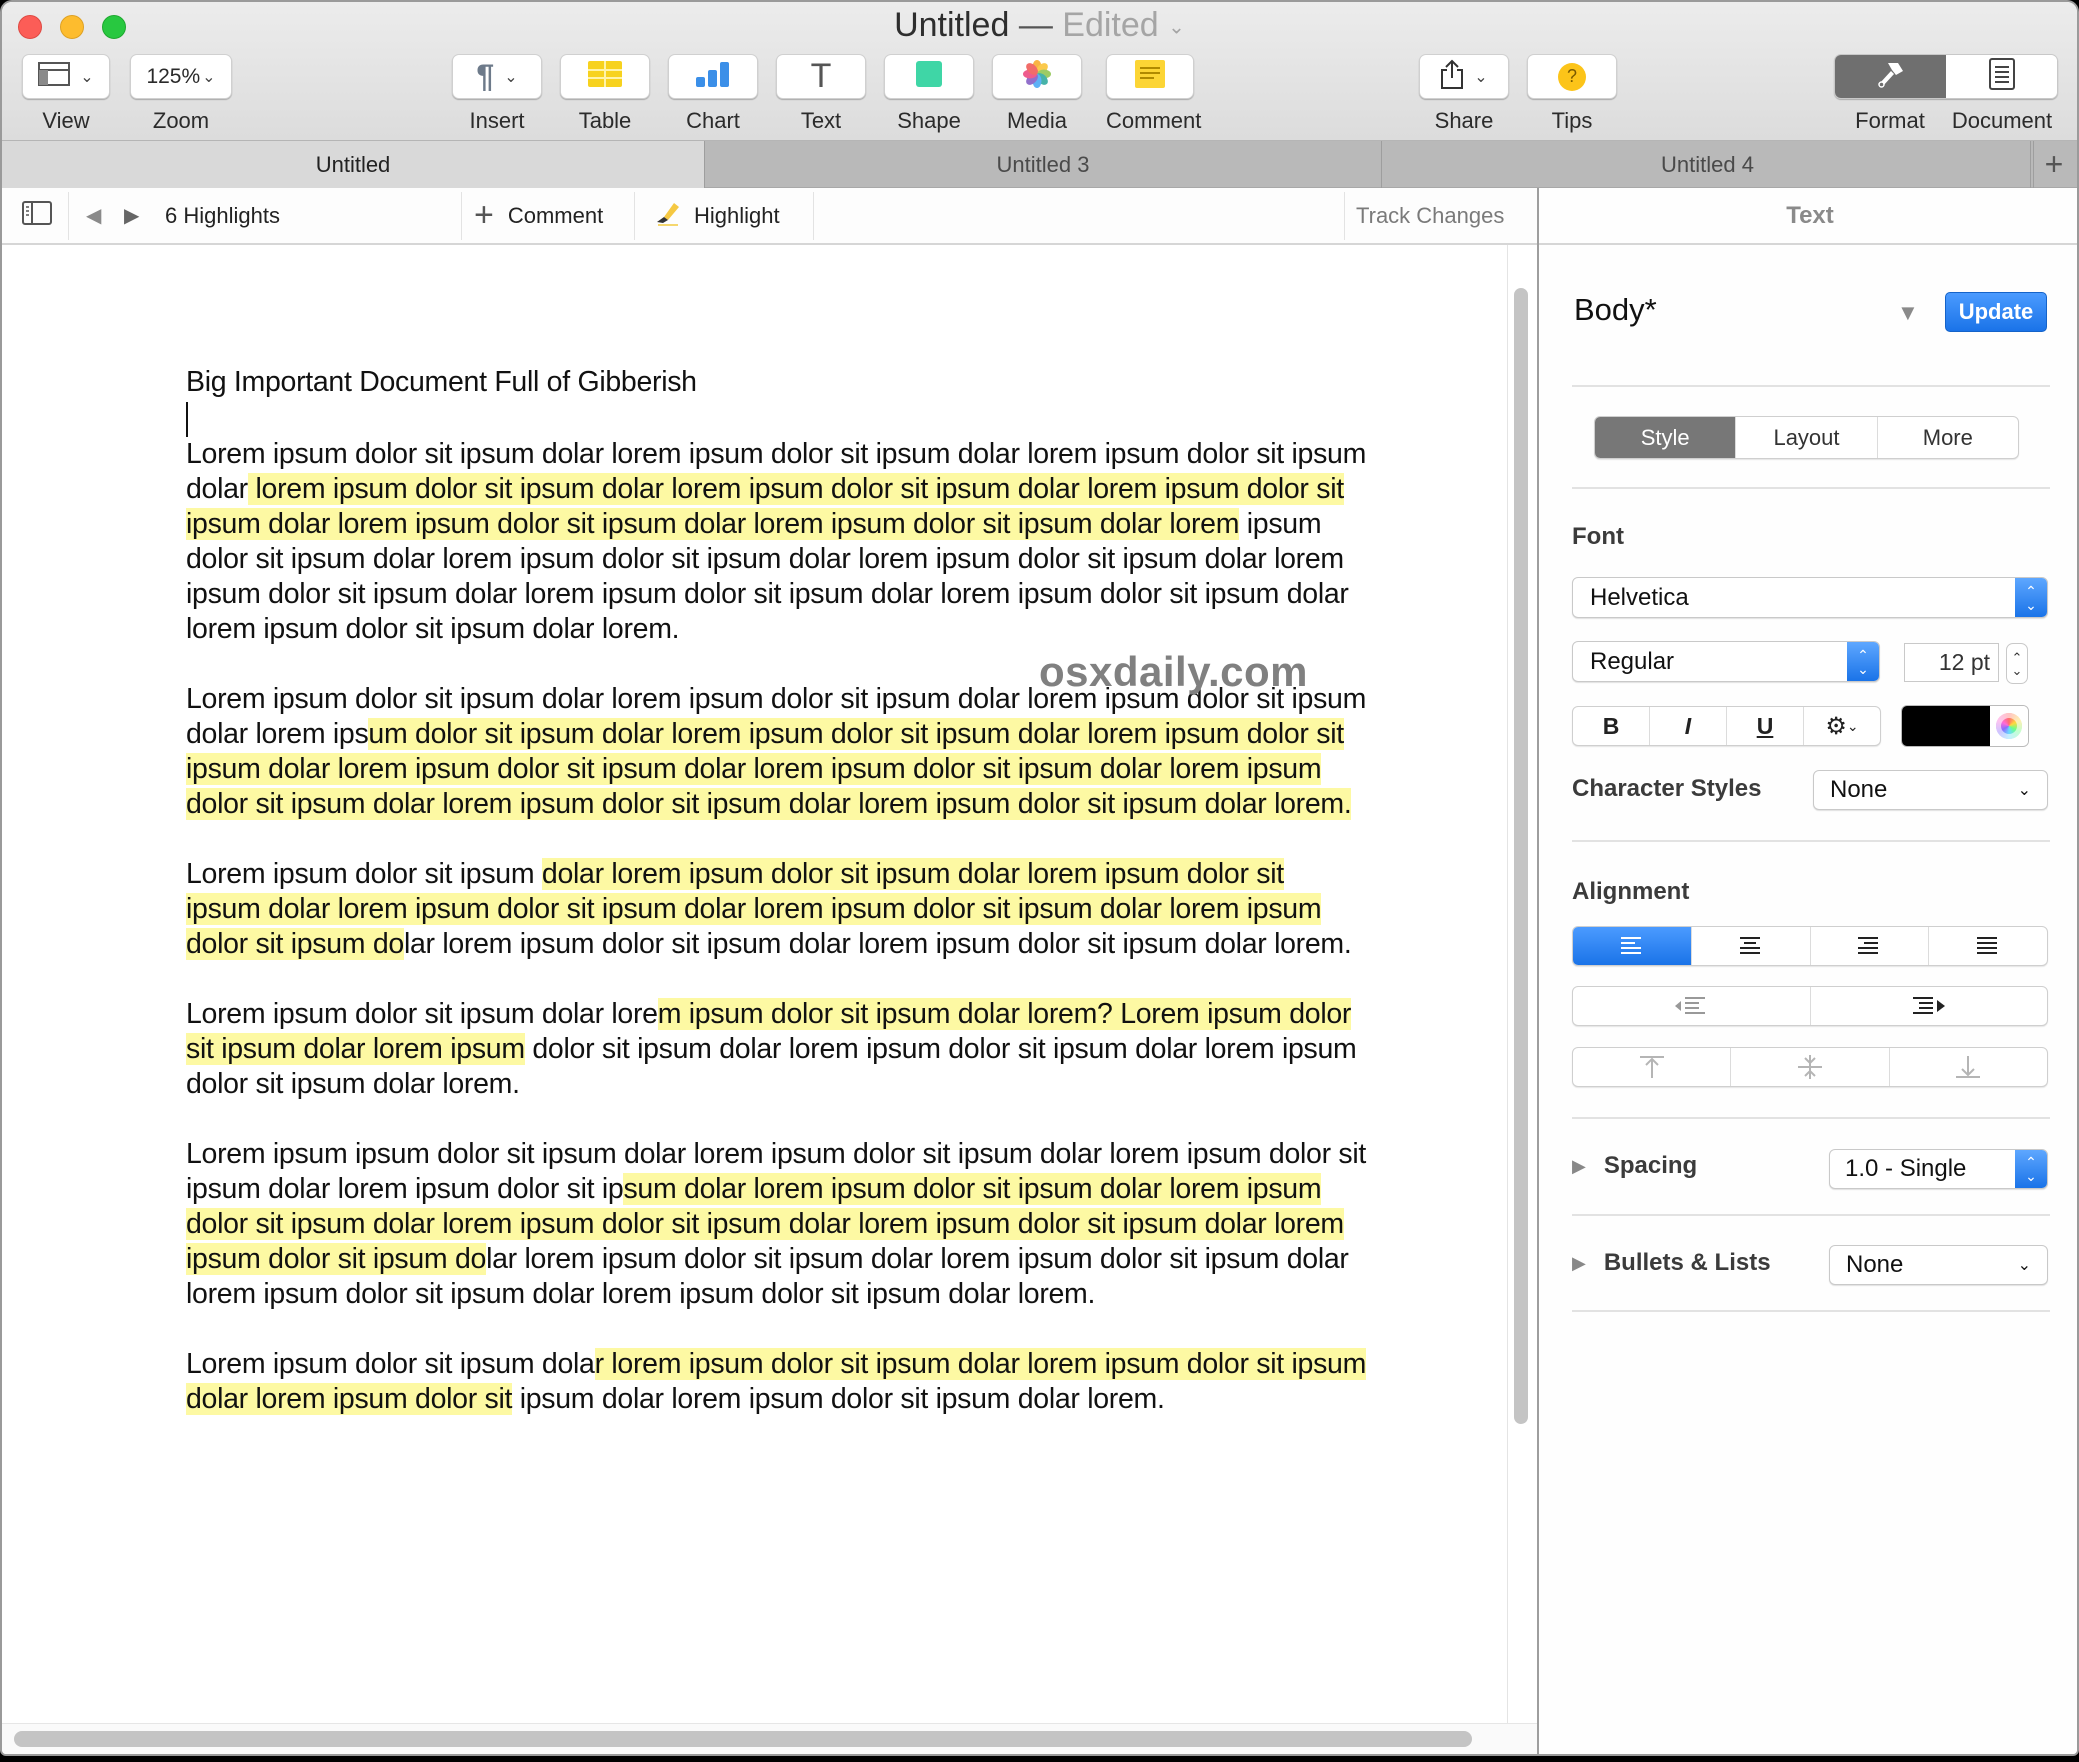 The height and width of the screenshot is (1762, 2079). I want to click on increase-indent-button, so click(1929, 1006).